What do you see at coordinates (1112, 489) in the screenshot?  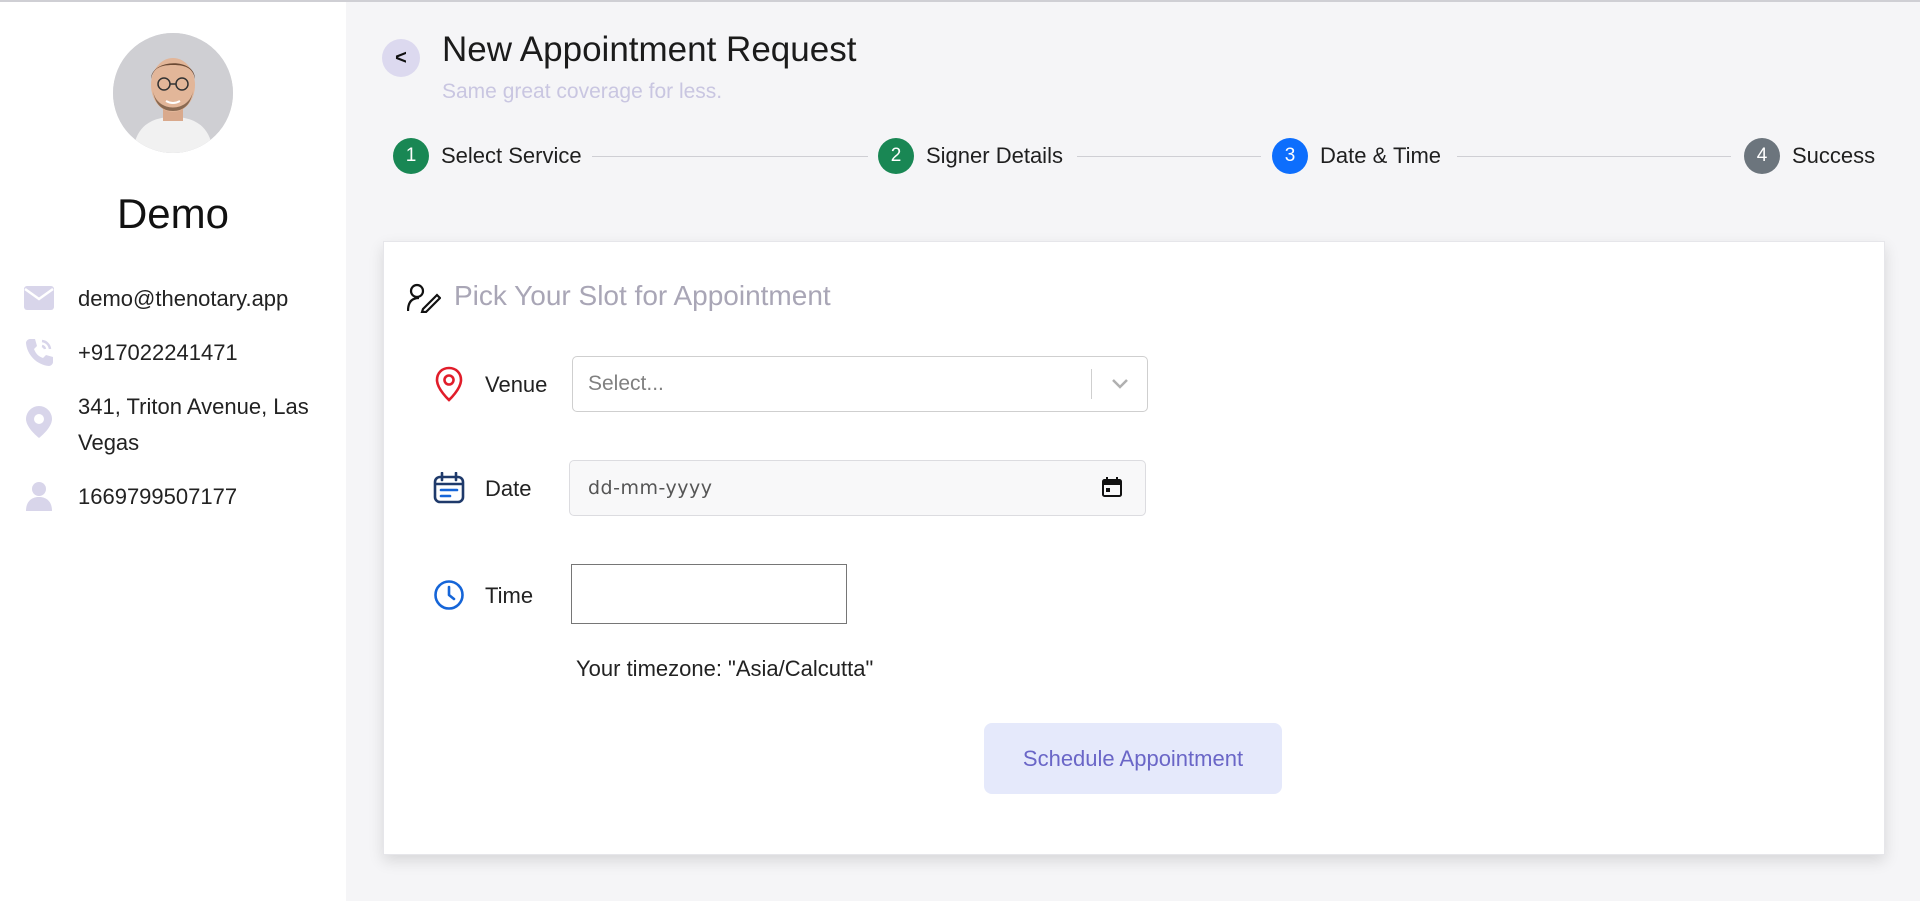 I see `calendar-picker-icon` at bounding box center [1112, 489].